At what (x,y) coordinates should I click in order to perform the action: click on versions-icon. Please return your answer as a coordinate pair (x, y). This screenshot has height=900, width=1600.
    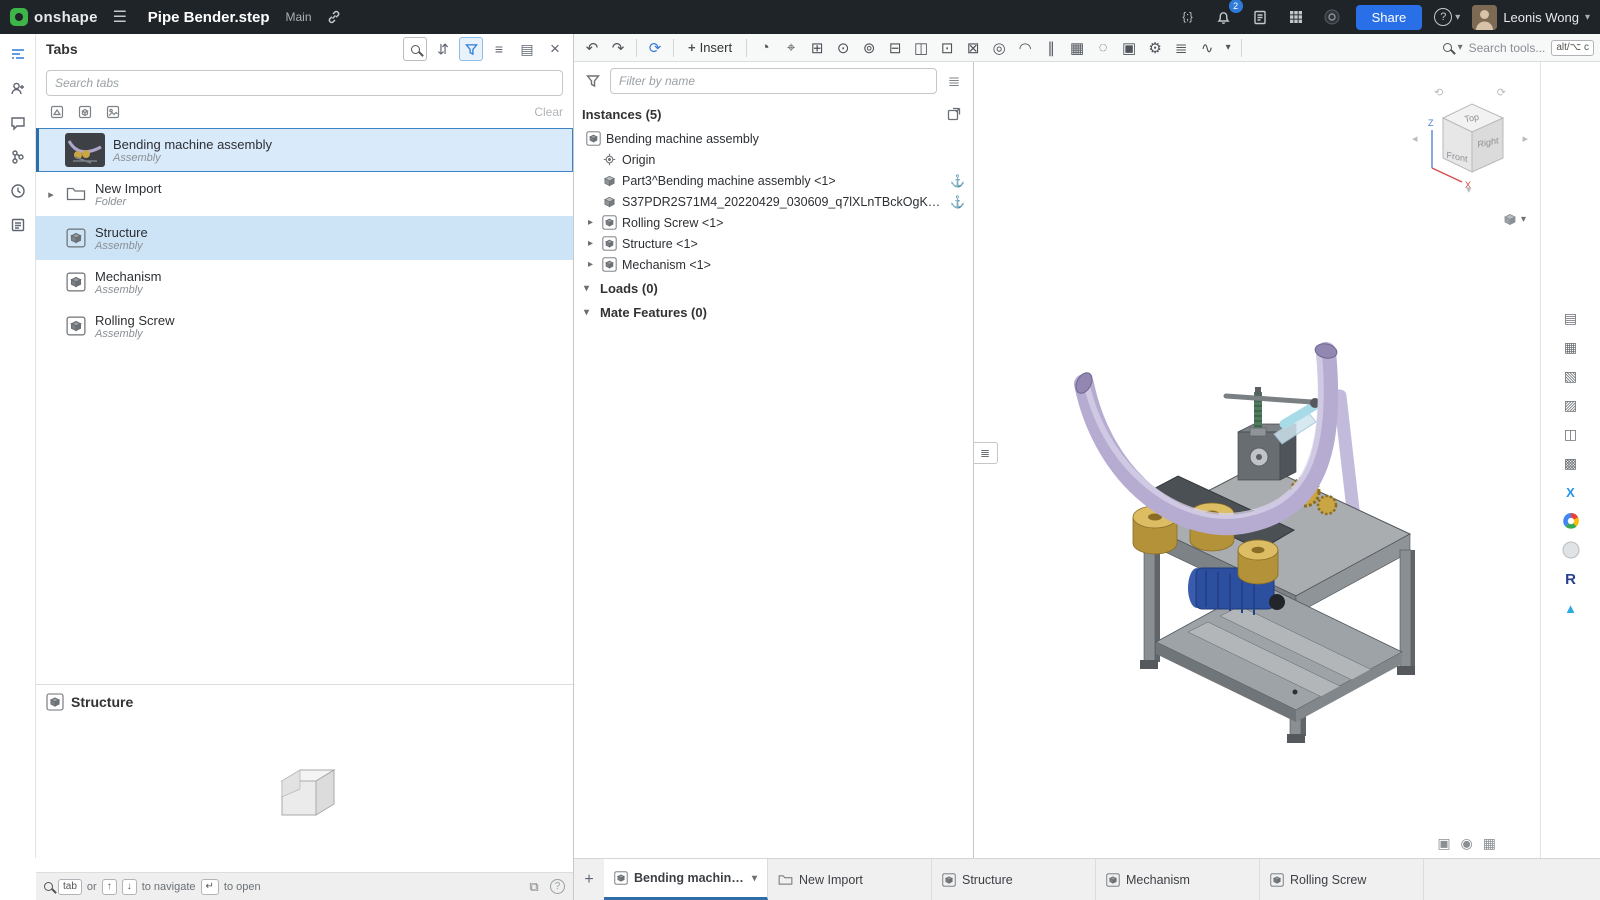
    Looking at the image, I should click on (18, 157).